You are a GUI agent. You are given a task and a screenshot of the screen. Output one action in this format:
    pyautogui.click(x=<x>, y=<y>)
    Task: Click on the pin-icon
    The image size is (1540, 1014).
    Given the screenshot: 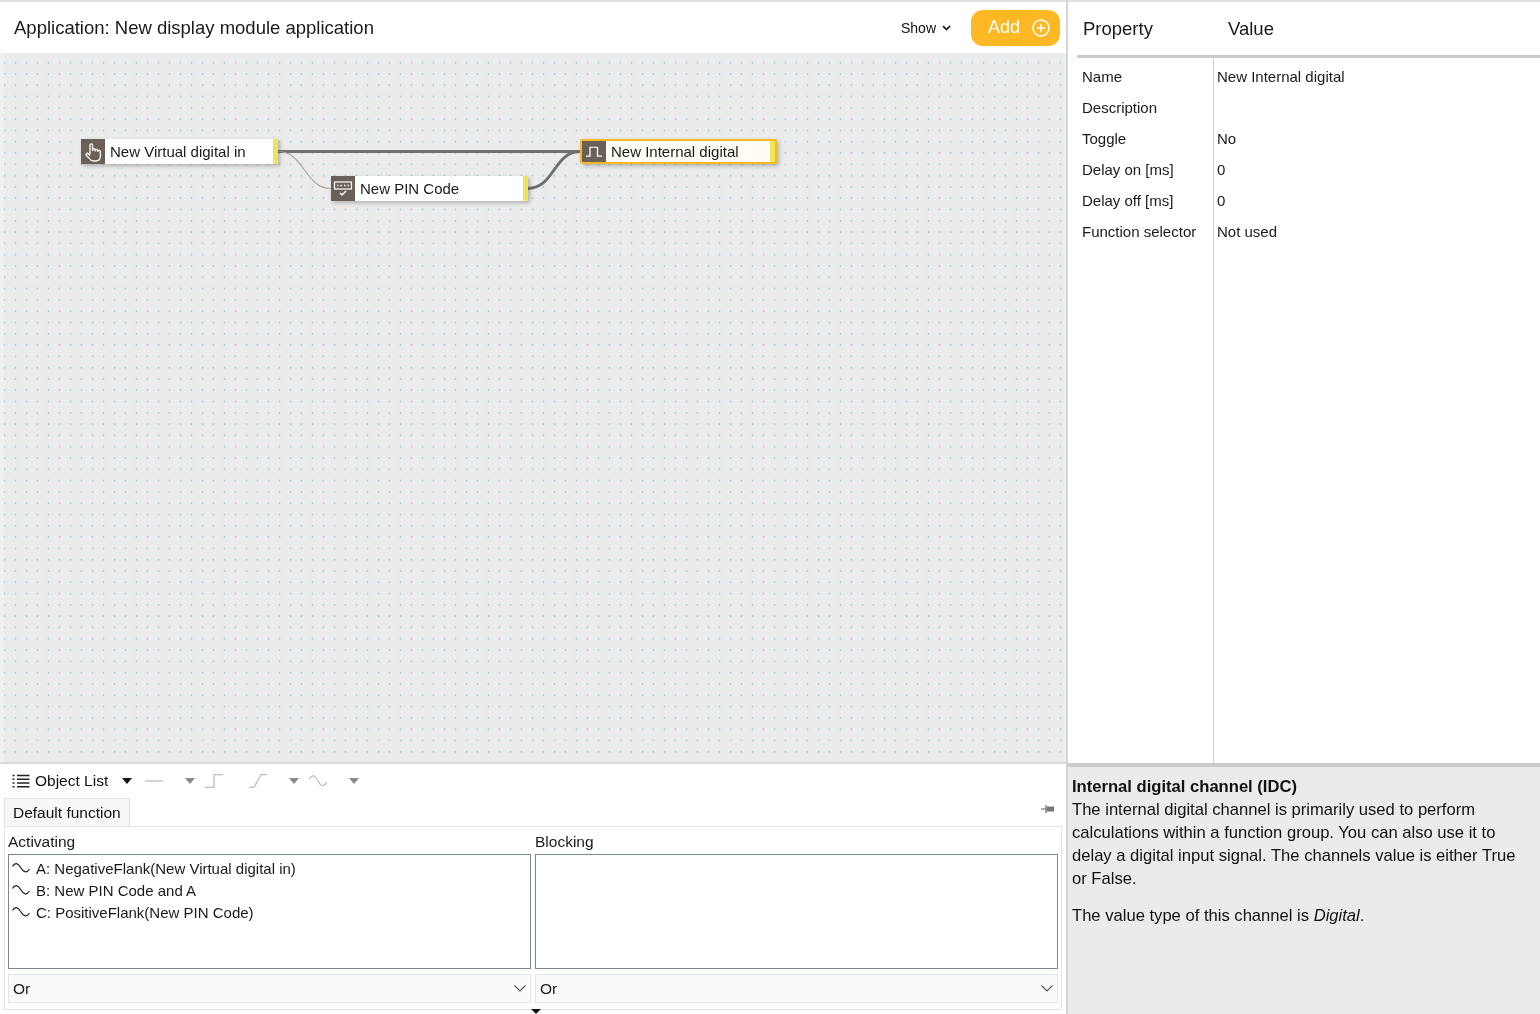 What is the action you would take?
    pyautogui.click(x=1047, y=809)
    